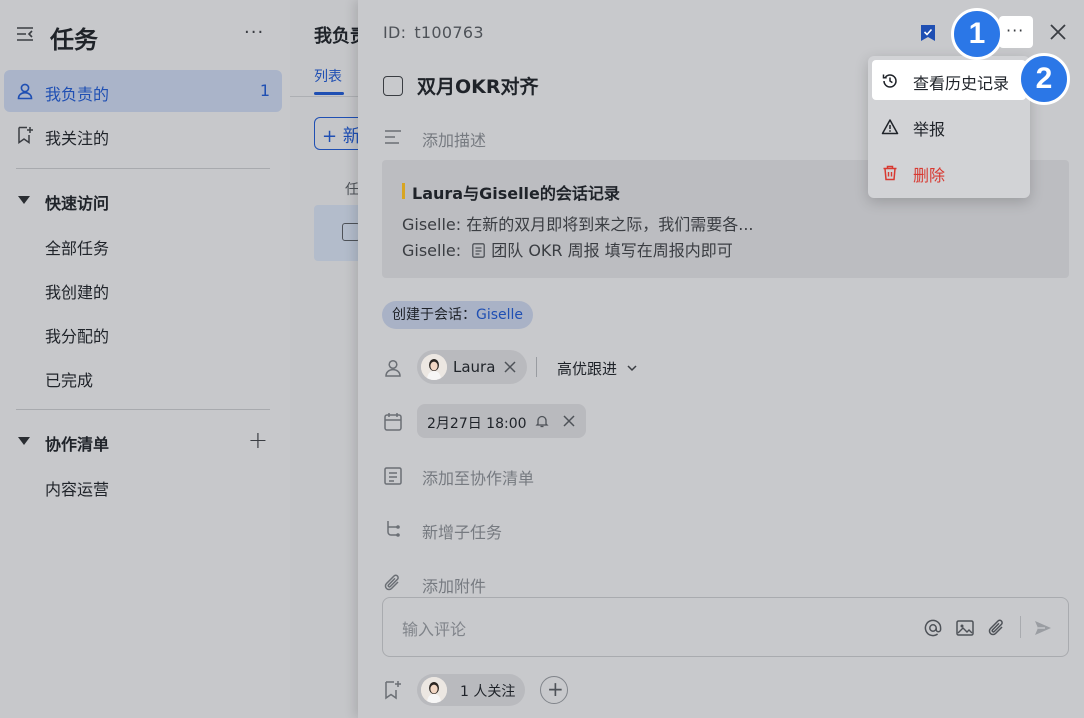  What do you see at coordinates (254, 32) in the screenshot?
I see `sidebar-more-button: ···` at bounding box center [254, 32].